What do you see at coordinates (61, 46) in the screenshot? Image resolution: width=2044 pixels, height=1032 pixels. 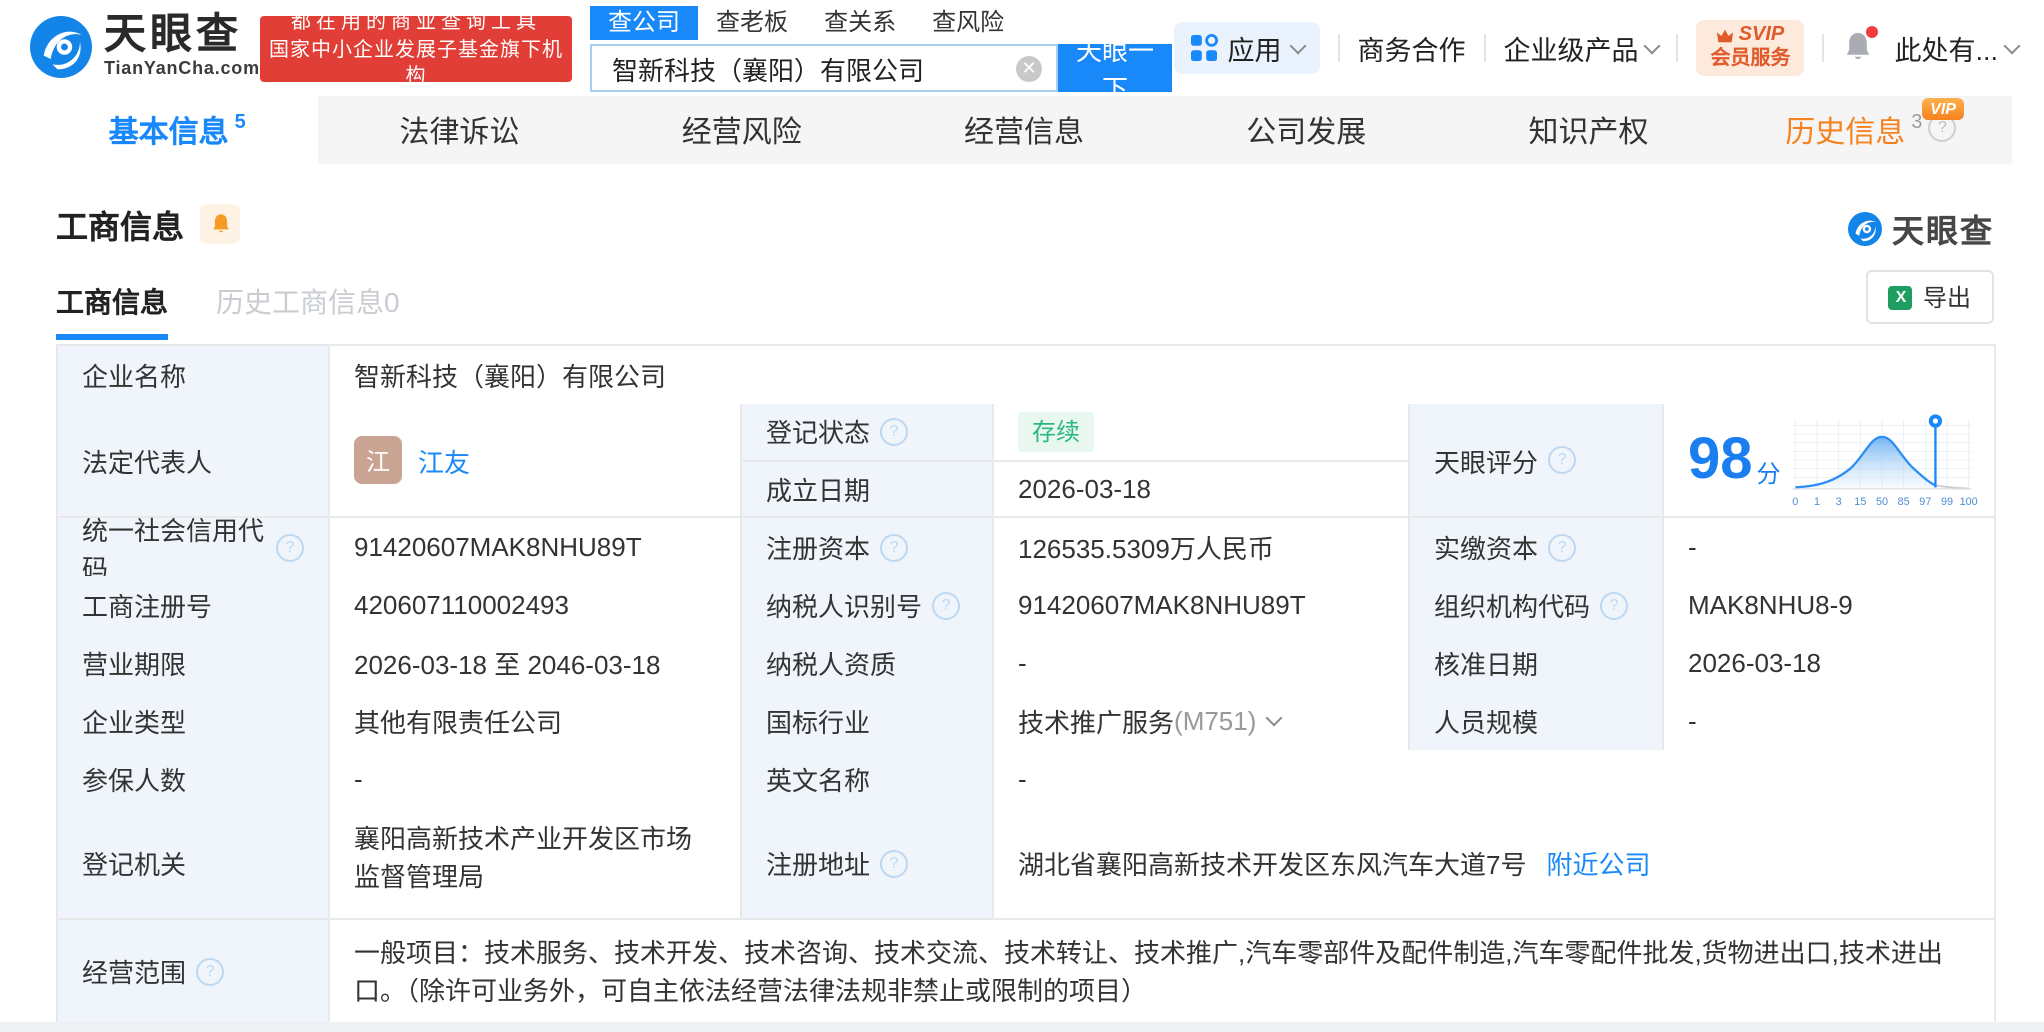 I see `tianyancha-logo-icon` at bounding box center [61, 46].